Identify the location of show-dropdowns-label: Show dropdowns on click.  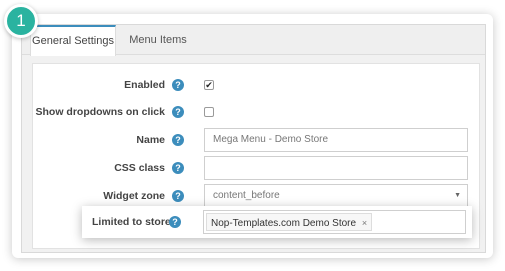
(100, 112).